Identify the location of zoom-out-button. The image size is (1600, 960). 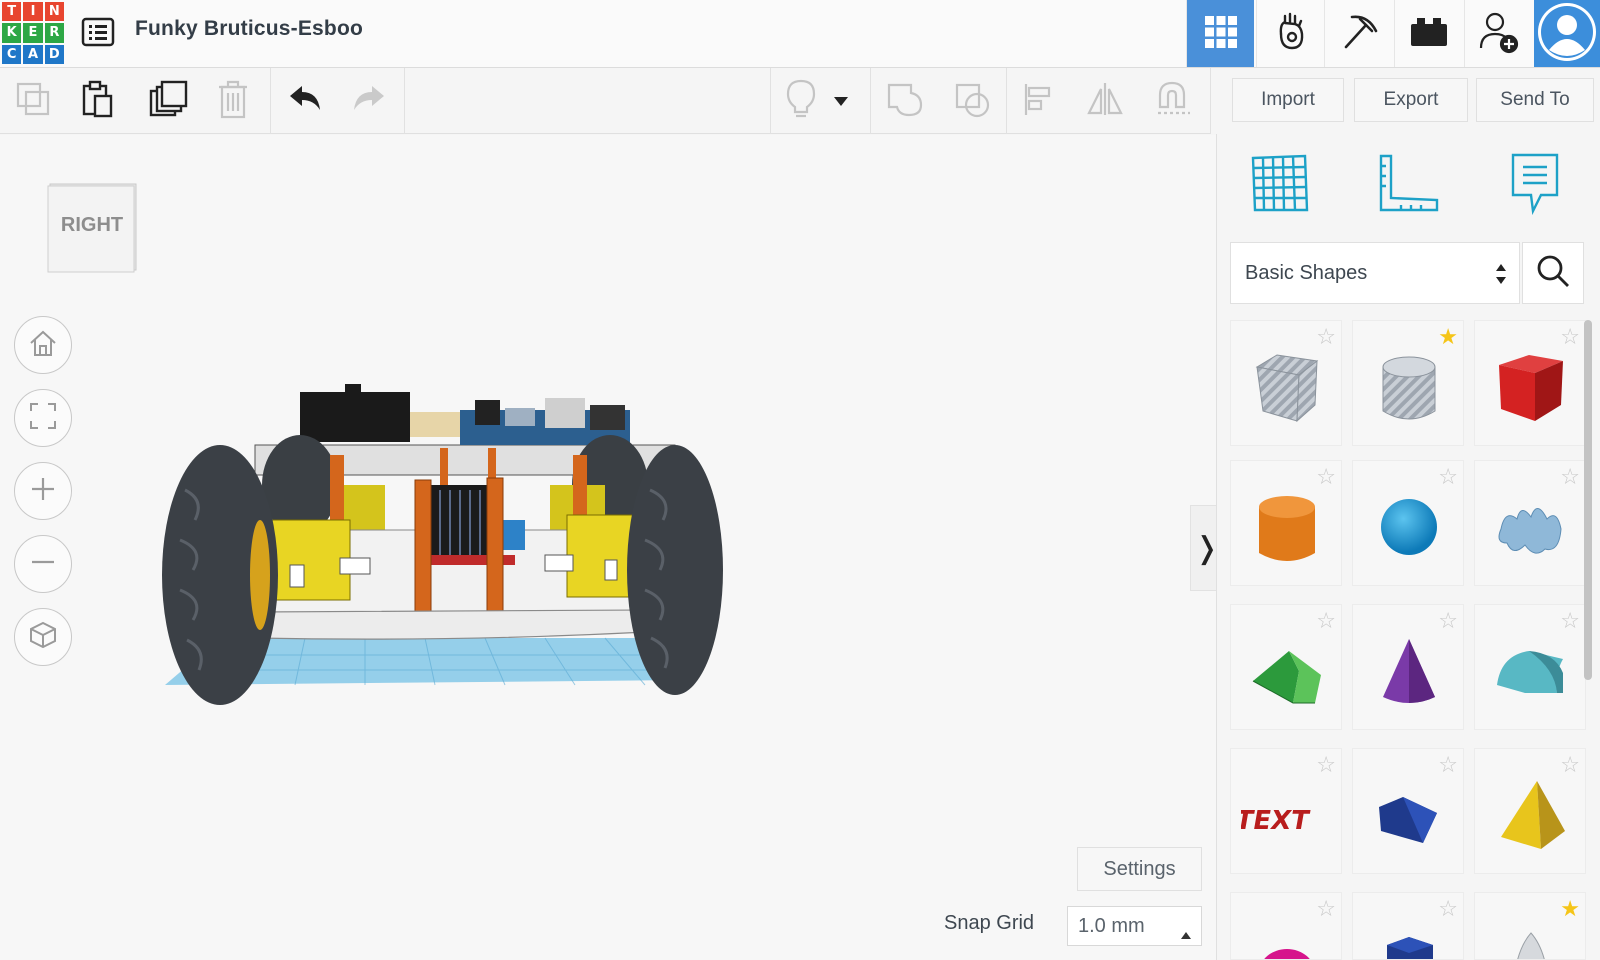
(43, 564).